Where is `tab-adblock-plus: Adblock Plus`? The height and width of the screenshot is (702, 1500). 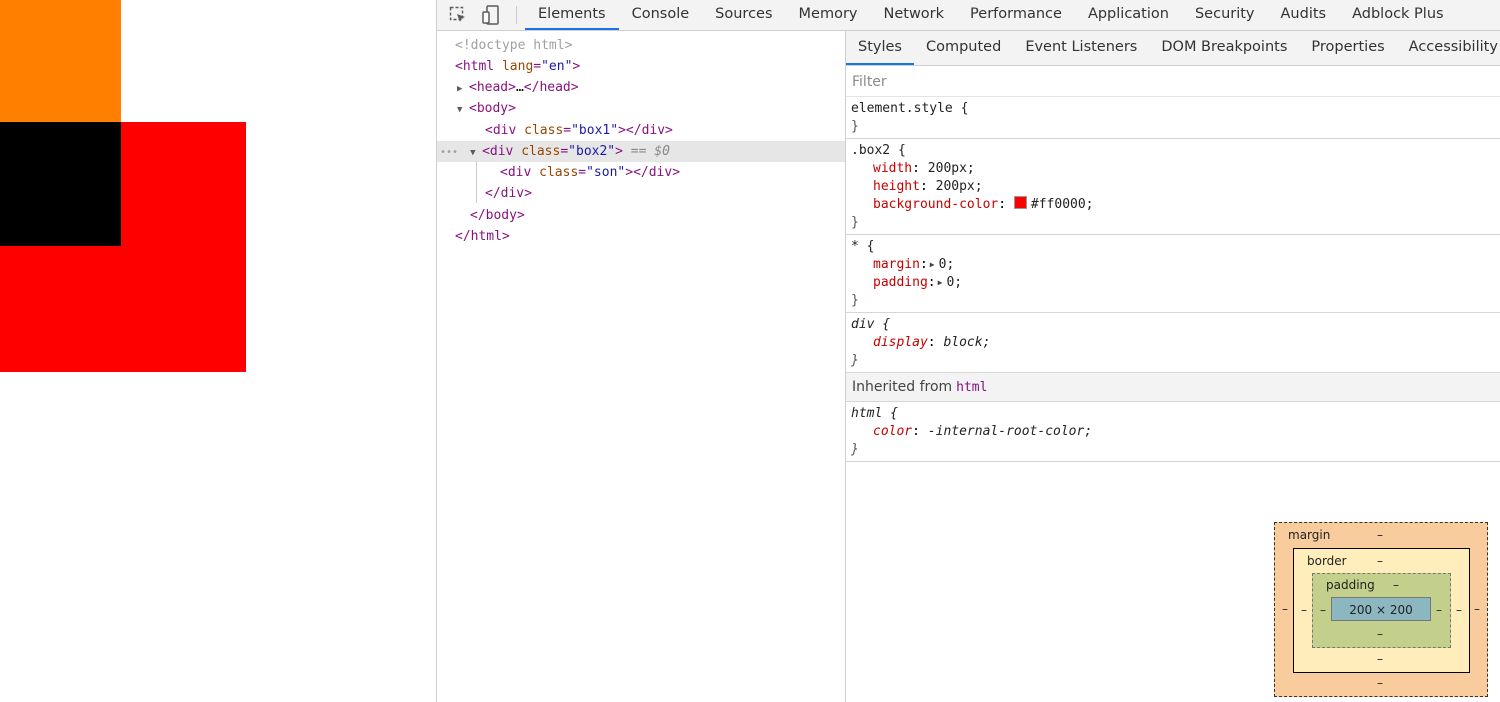 tab-adblock-plus: Adblock Plus is located at coordinates (1397, 15).